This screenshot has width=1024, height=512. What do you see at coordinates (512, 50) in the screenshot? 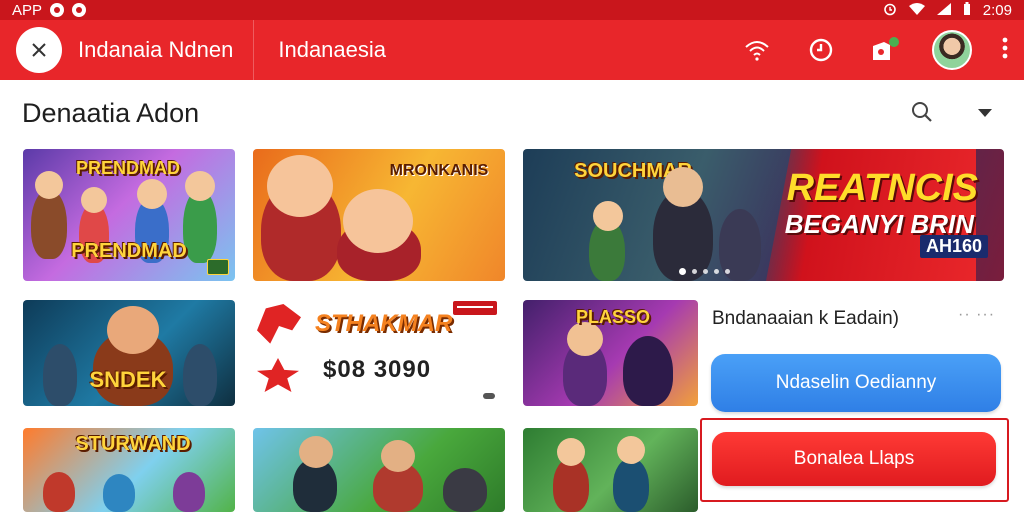
I see `app-bar: Indanaia Ndnen Indanaesia` at bounding box center [512, 50].